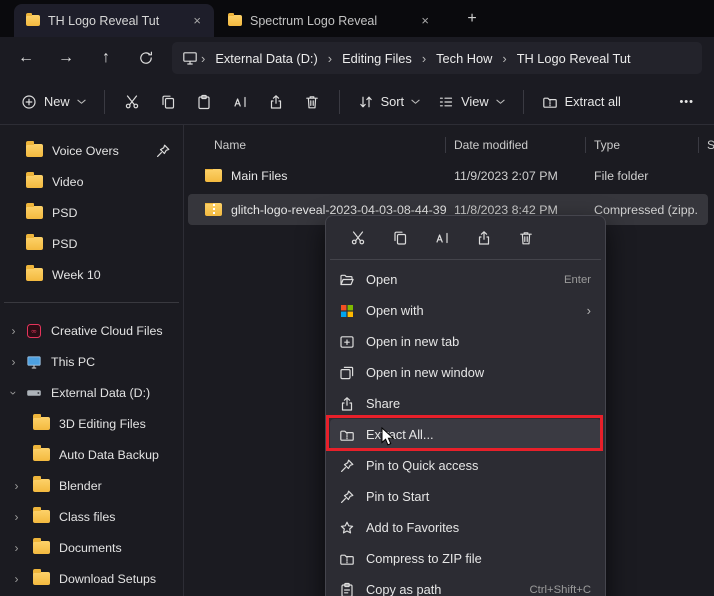 This screenshot has height=596, width=714. What do you see at coordinates (85, 150) in the screenshot?
I see `sidebar-item-label: Voice Overs` at bounding box center [85, 150].